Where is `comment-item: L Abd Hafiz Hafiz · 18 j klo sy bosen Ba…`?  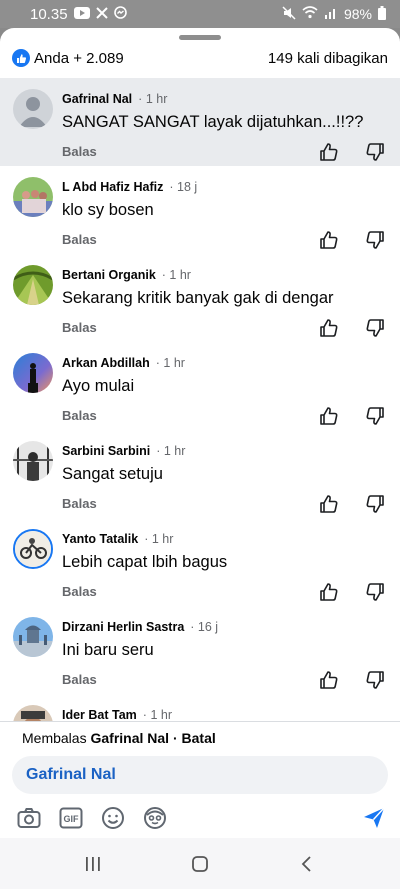
comment-item: L Abd Hafiz Hafiz · 18 j klo sy bosen Ba… is located at coordinates (200, 210).